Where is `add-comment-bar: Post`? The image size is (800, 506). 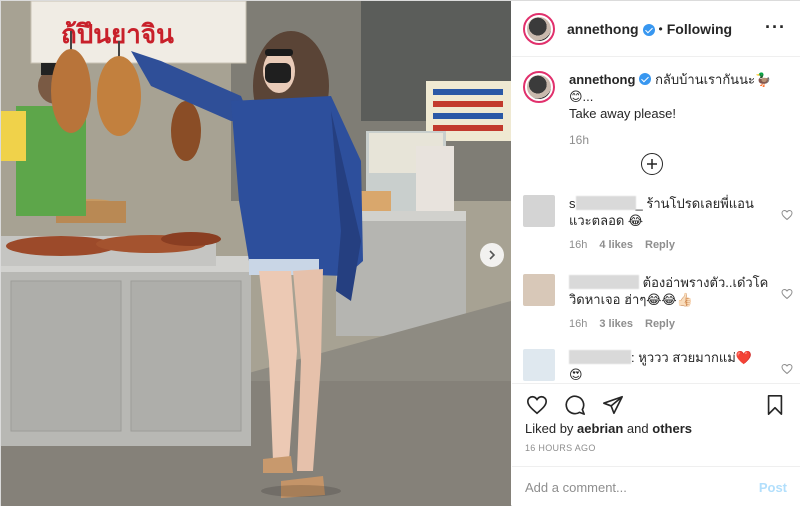 add-comment-bar: Post is located at coordinates (656, 486).